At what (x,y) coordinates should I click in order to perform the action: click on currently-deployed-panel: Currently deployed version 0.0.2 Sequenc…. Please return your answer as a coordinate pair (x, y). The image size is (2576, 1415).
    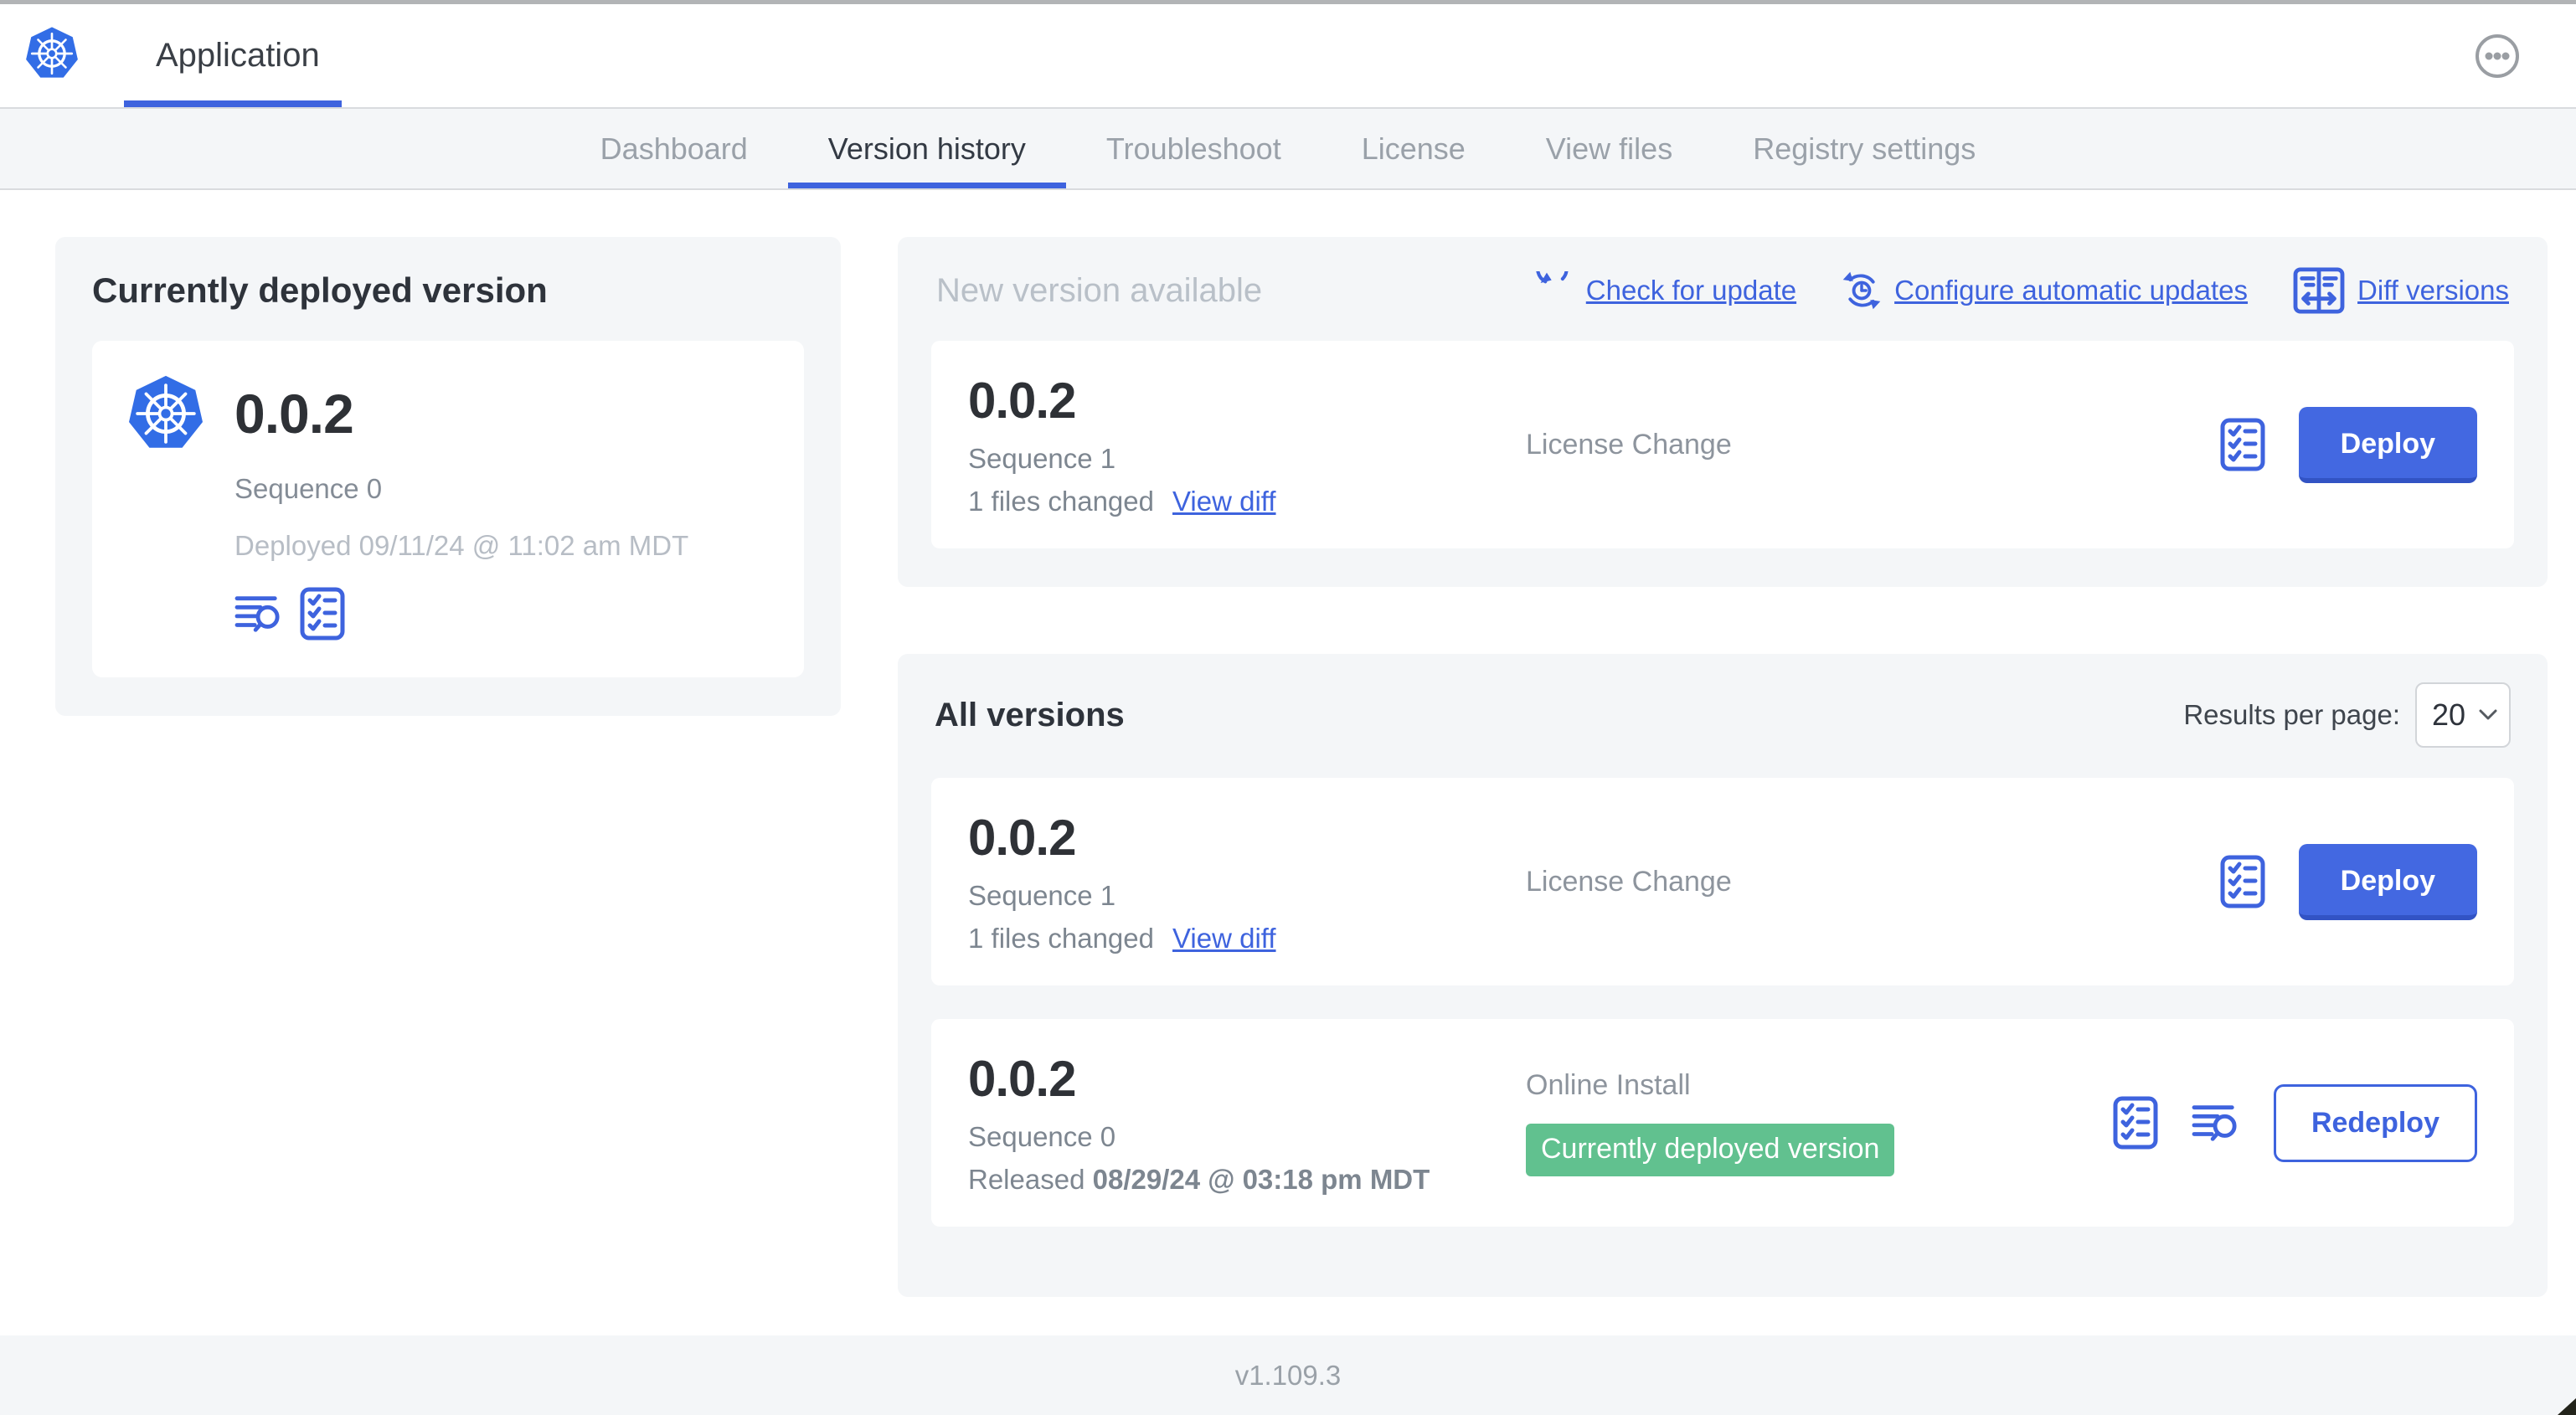
    Looking at the image, I should click on (448, 476).